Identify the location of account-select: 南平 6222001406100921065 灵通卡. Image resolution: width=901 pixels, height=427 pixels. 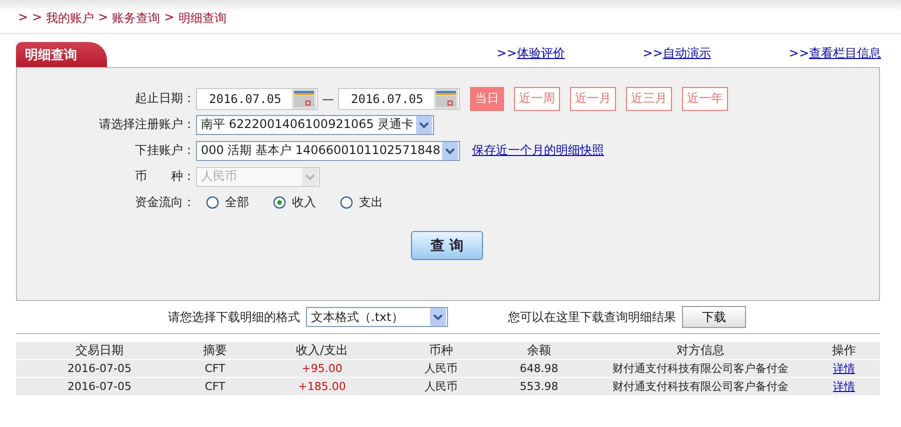
(315, 124).